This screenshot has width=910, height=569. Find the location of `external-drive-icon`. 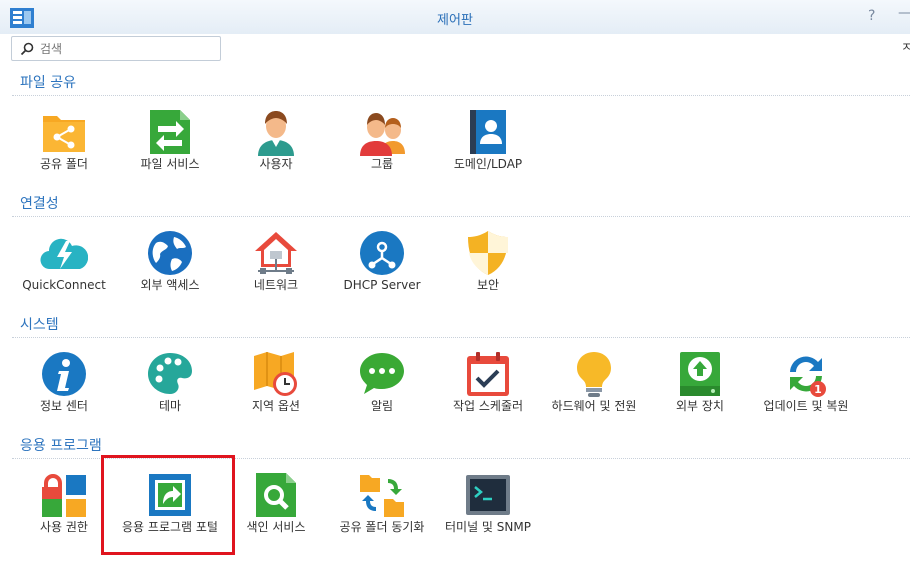

external-drive-icon is located at coordinates (700, 374).